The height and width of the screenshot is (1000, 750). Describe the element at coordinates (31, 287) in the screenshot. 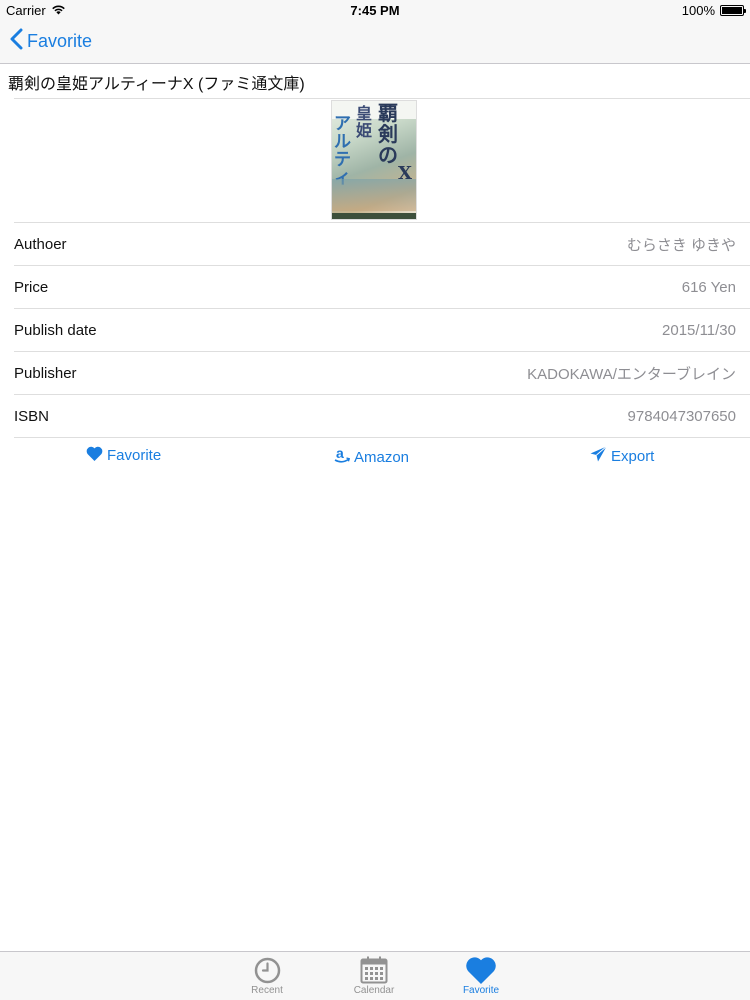

I see `row-label: Price` at that location.